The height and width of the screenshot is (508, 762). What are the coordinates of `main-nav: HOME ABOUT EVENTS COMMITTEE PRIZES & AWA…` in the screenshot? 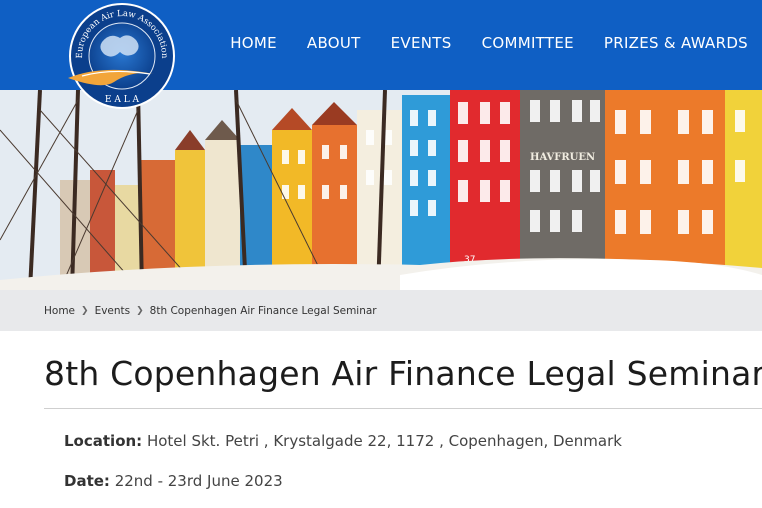 It's located at (489, 43).